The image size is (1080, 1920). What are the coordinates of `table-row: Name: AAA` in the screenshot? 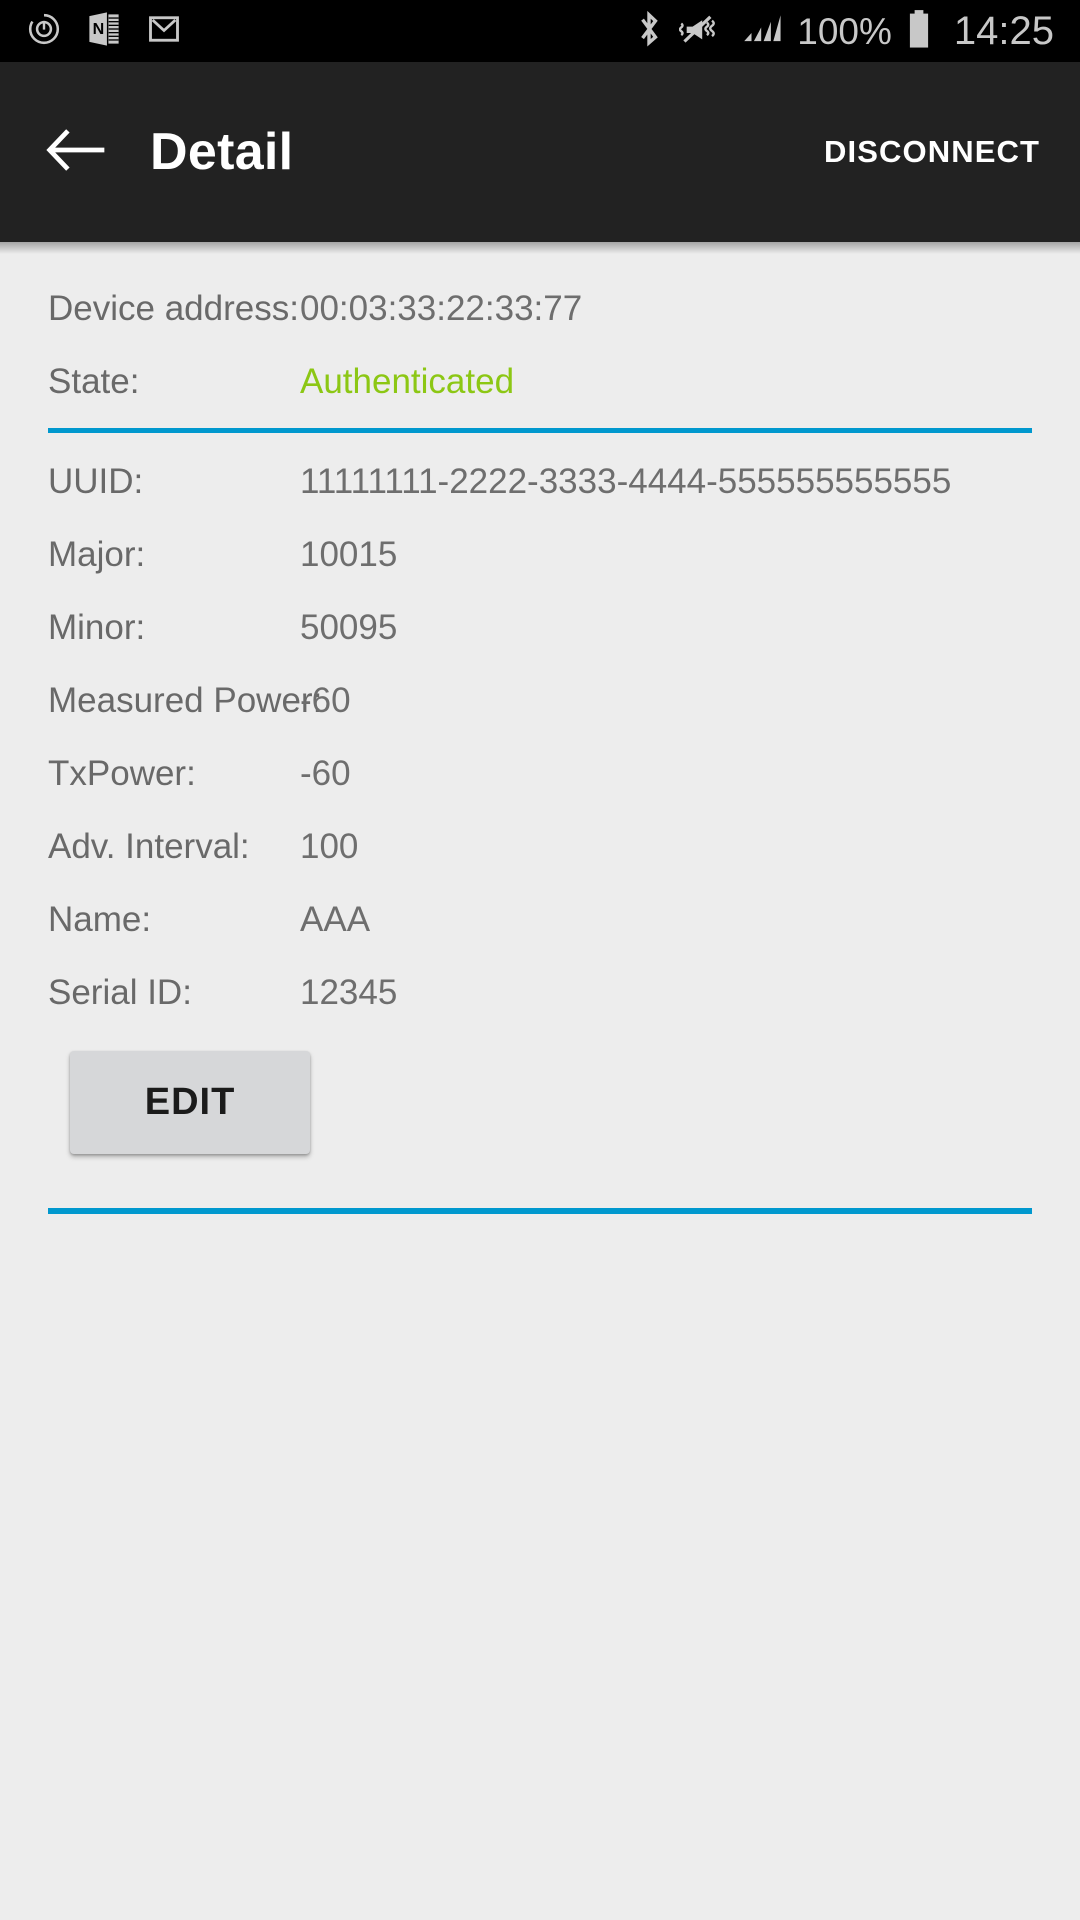 It's located at (540, 919).